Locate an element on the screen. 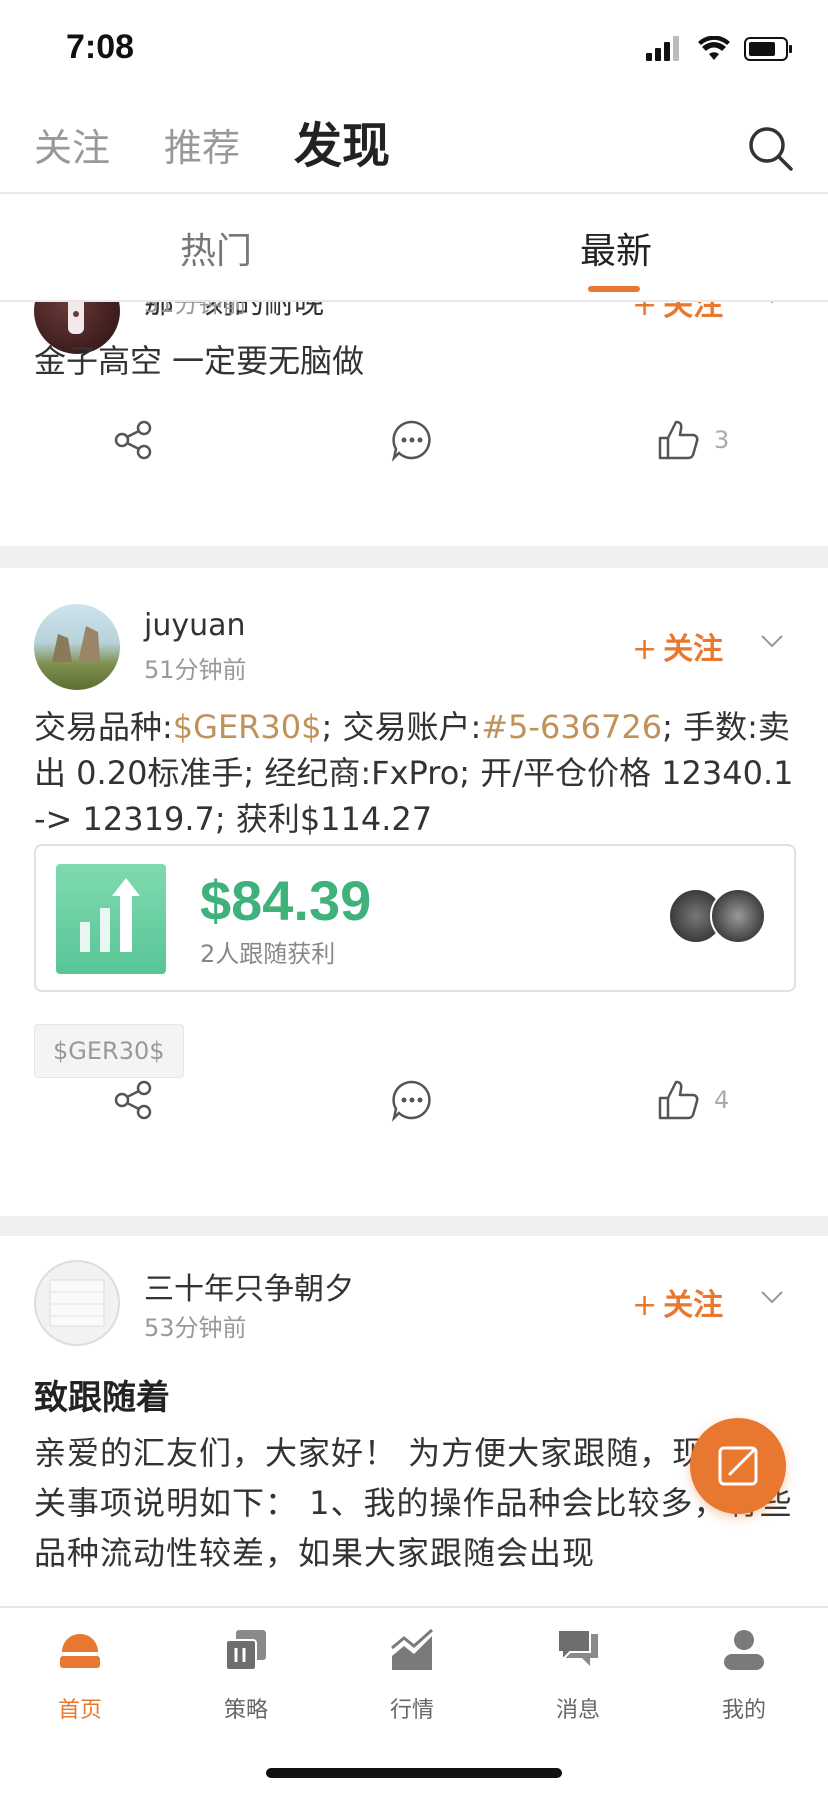 The height and width of the screenshot is (1794, 828). text-segment: ; 交易账户: is located at coordinates (401, 727).